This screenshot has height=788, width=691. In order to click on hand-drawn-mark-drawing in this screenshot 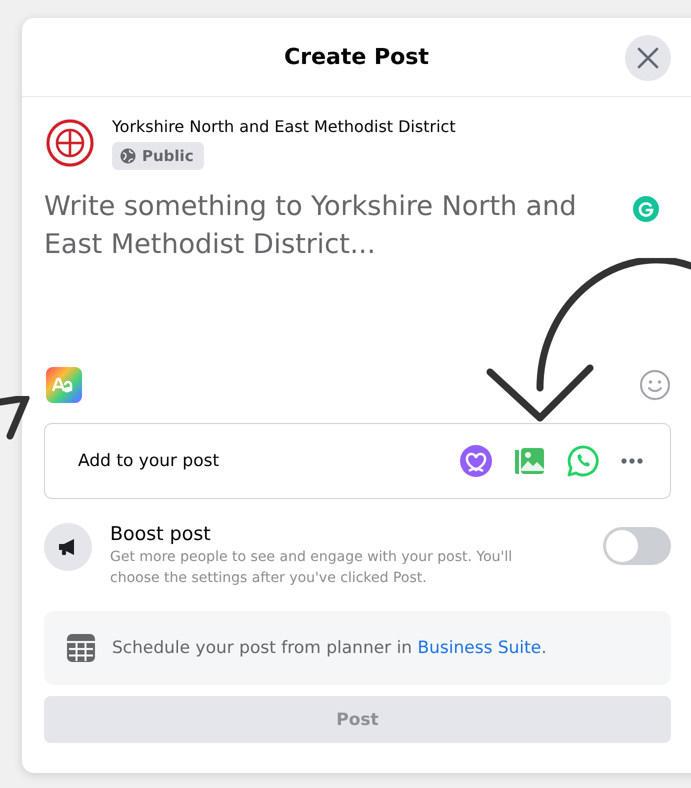, I will do `click(16, 418)`.